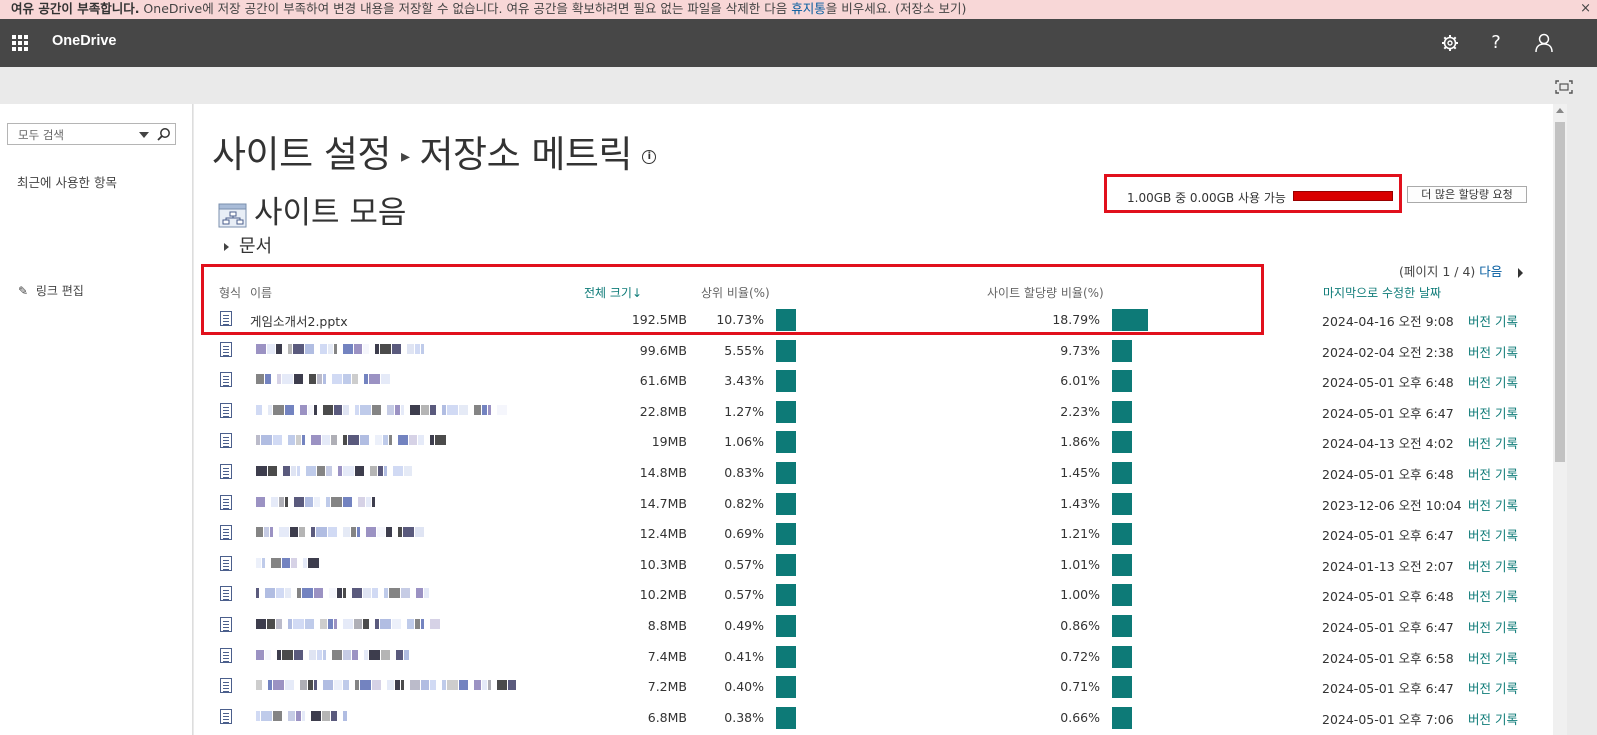  What do you see at coordinates (873, 595) in the screenshot?
I see `table-row: 10.2MB 0.57% 1.00% 2024-05-01 오후 6:48 버전 기록` at bounding box center [873, 595].